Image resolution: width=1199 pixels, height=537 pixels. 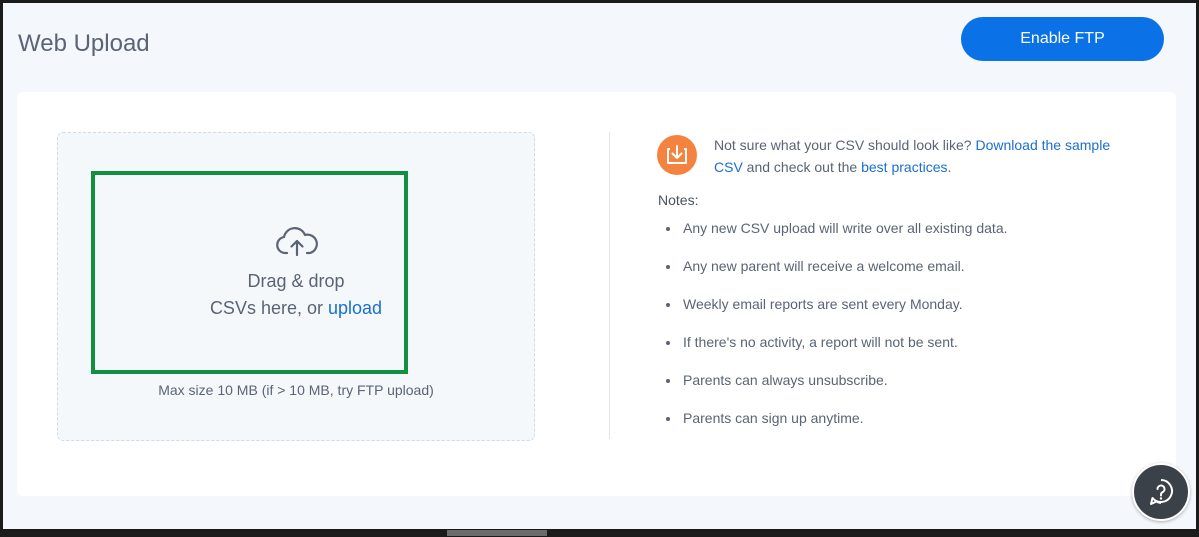 I want to click on list-item: Parents can always unsubscribe., so click(x=844, y=380).